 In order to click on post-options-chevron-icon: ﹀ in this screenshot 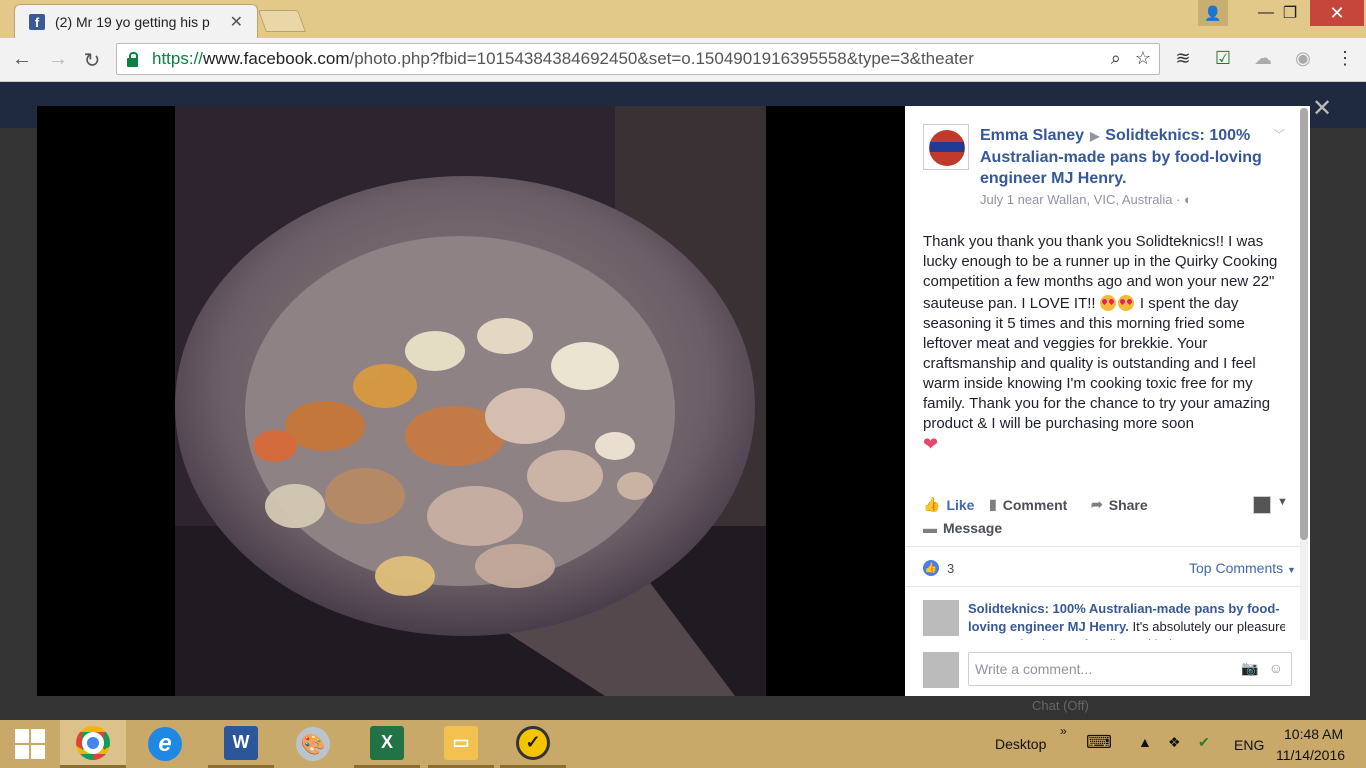, I will do `click(1279, 134)`.